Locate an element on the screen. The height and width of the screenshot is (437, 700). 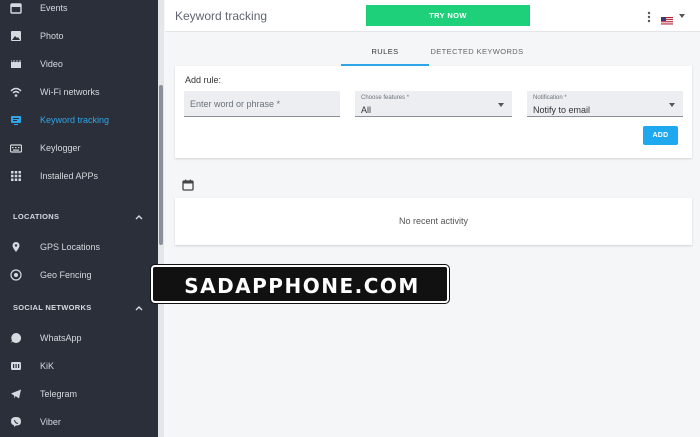
kik-icon is located at coordinates (16, 366).